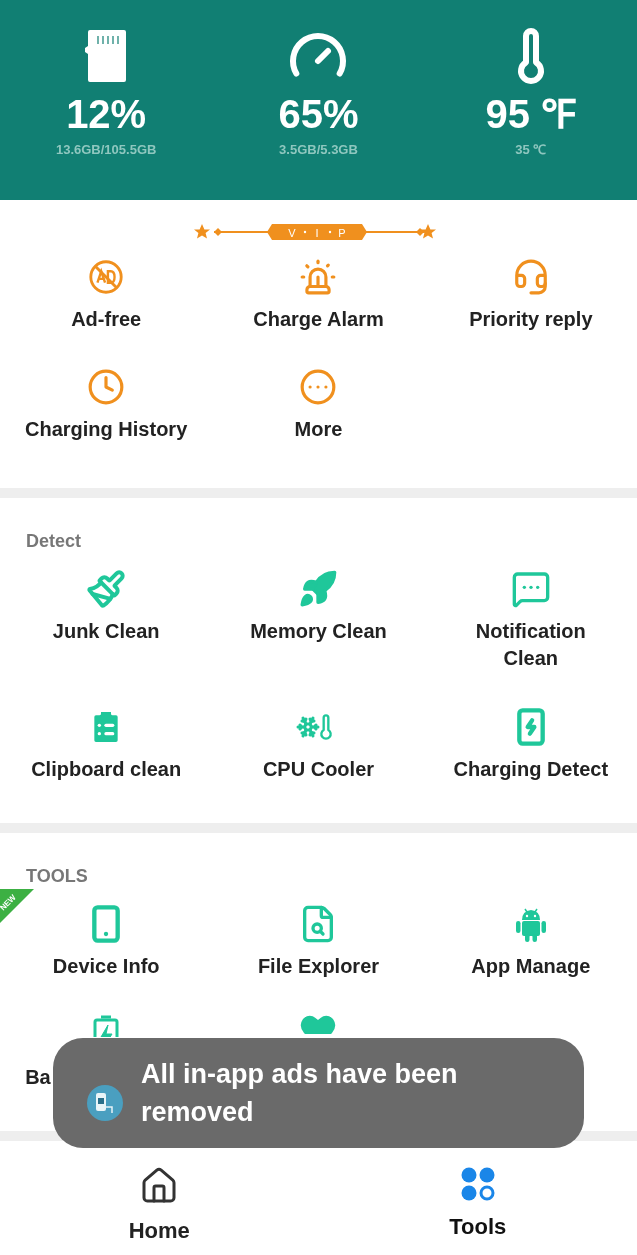 This screenshot has height=1255, width=637. What do you see at coordinates (106, 150) in the screenshot?
I see `stat-detail: 13.6GB/105.5GB` at bounding box center [106, 150].